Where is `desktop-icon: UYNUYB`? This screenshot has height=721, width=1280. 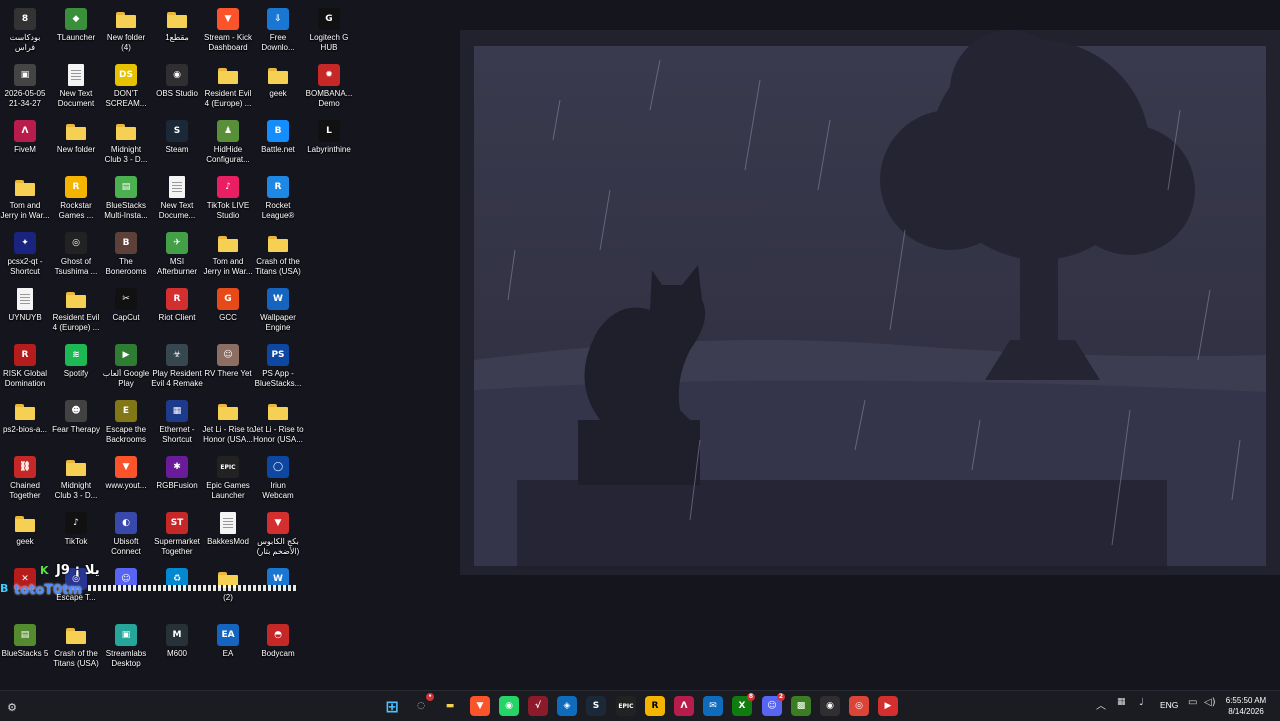
desktop-icon: UYNUYB is located at coordinates (25, 312).